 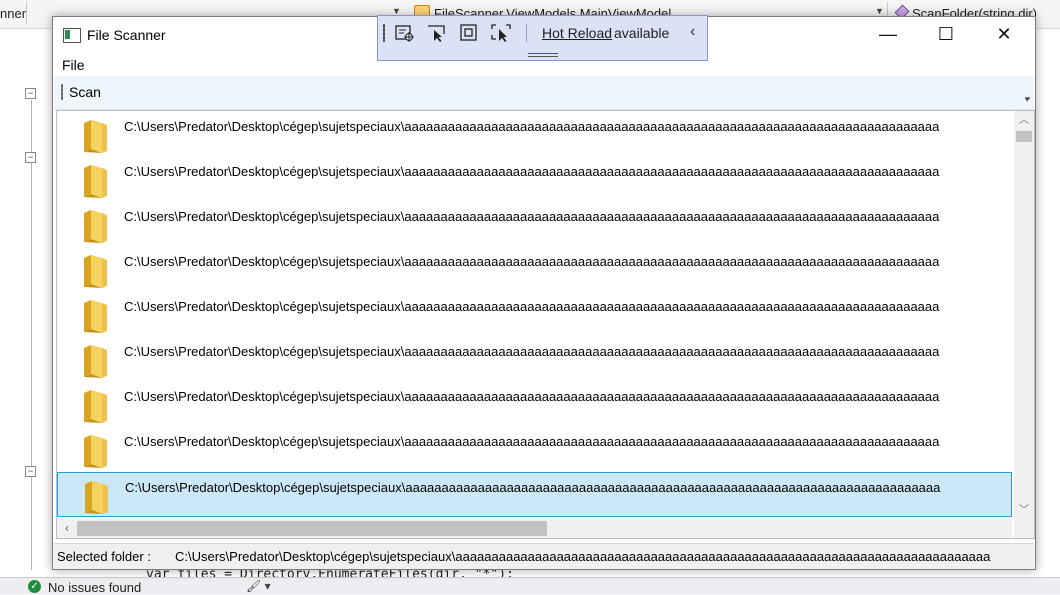 I want to click on menu-file: File, so click(x=73, y=65).